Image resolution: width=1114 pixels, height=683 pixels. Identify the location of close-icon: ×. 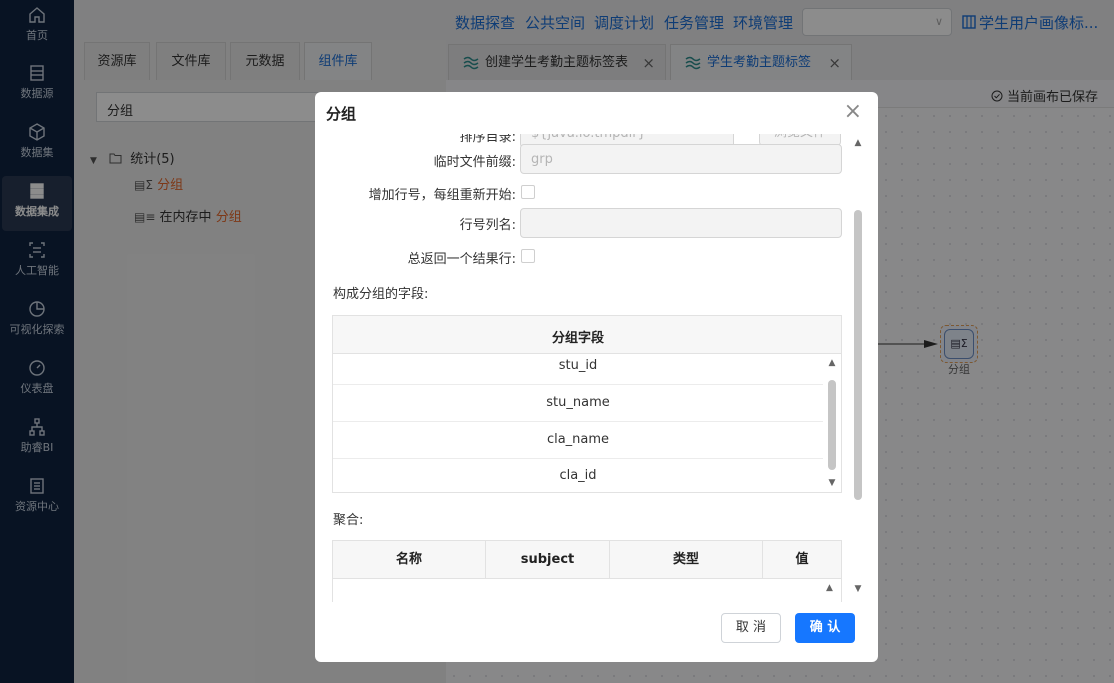
(853, 112).